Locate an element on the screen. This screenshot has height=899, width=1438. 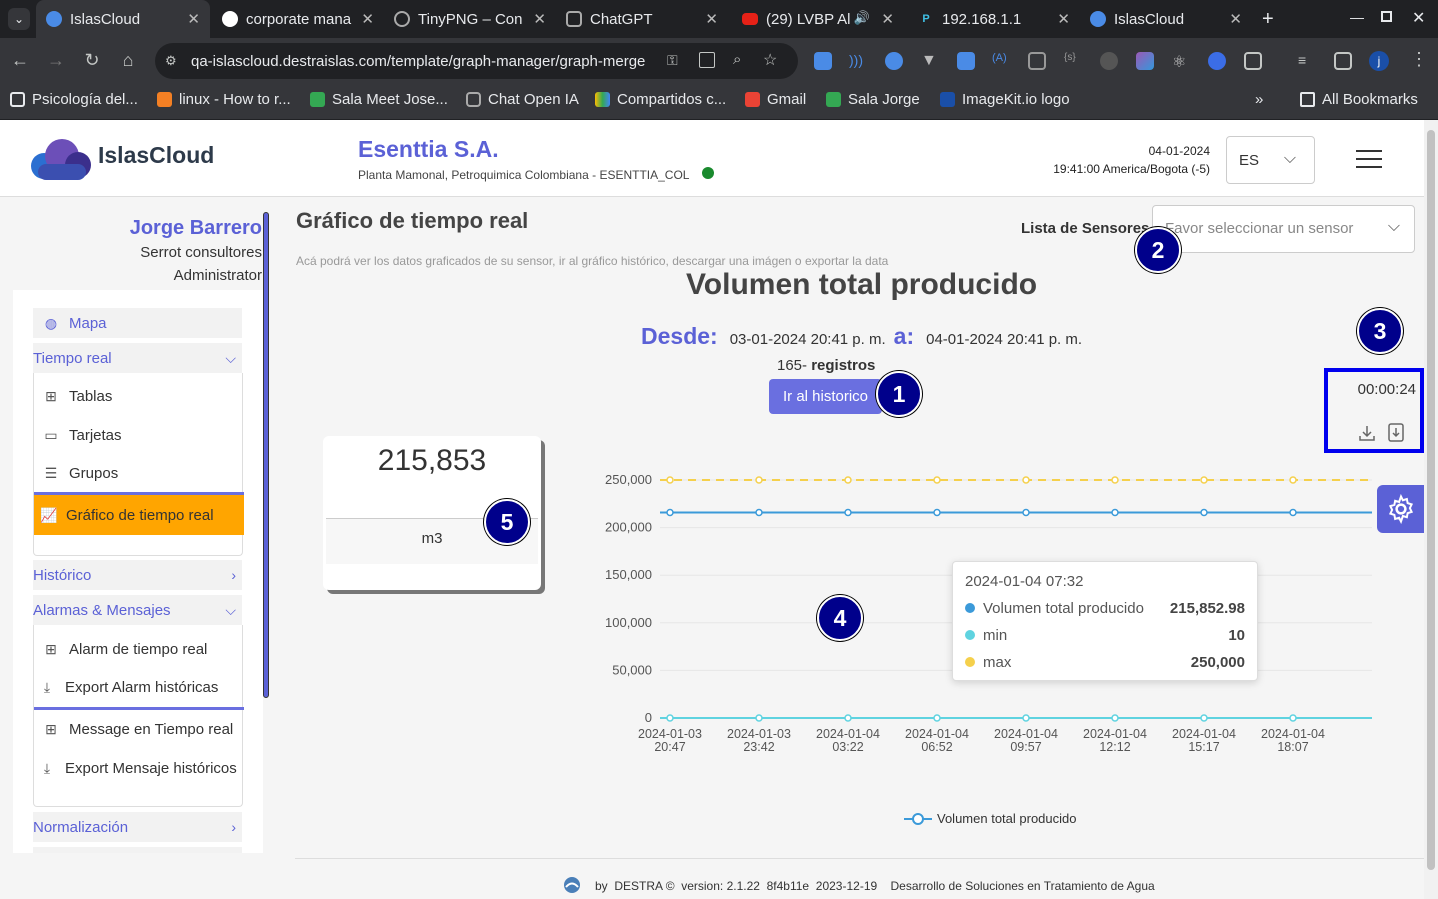
hamburger-menu-icon is located at coordinates (1369, 160).